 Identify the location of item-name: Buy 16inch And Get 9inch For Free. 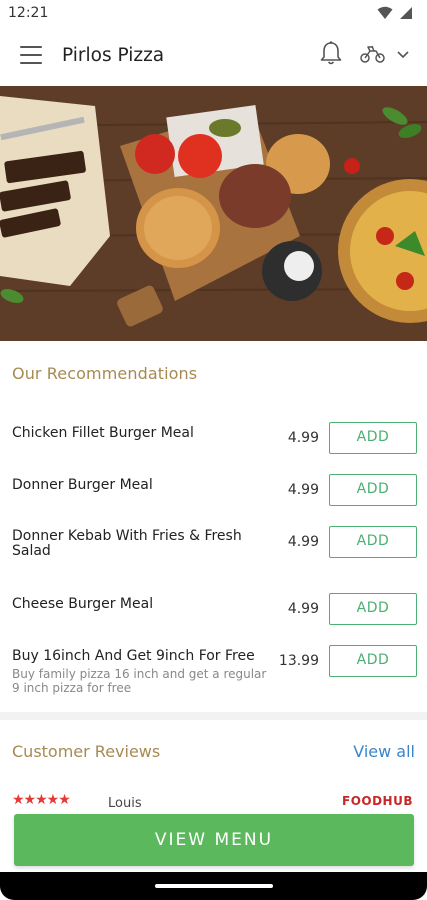
(133, 656).